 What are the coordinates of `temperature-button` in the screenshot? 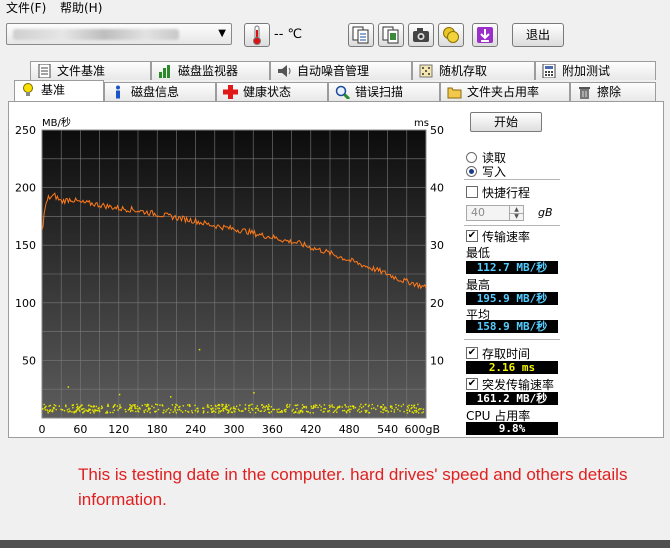 It's located at (257, 35).